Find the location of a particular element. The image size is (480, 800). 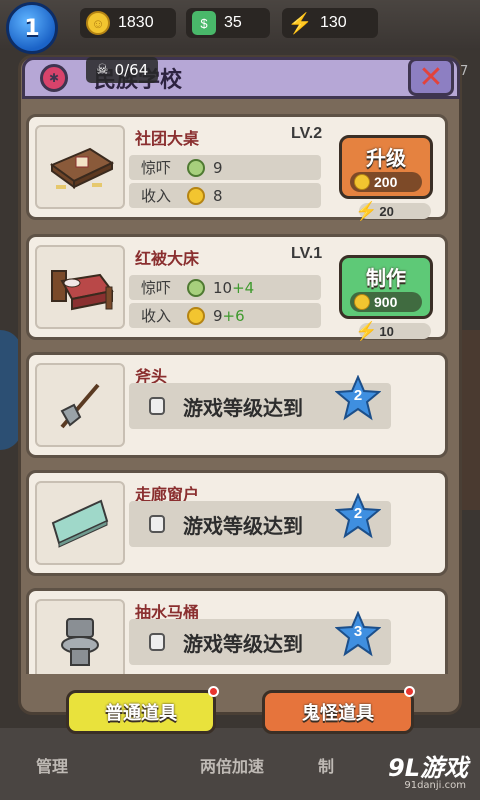

close-button: ✕ is located at coordinates (431, 77).